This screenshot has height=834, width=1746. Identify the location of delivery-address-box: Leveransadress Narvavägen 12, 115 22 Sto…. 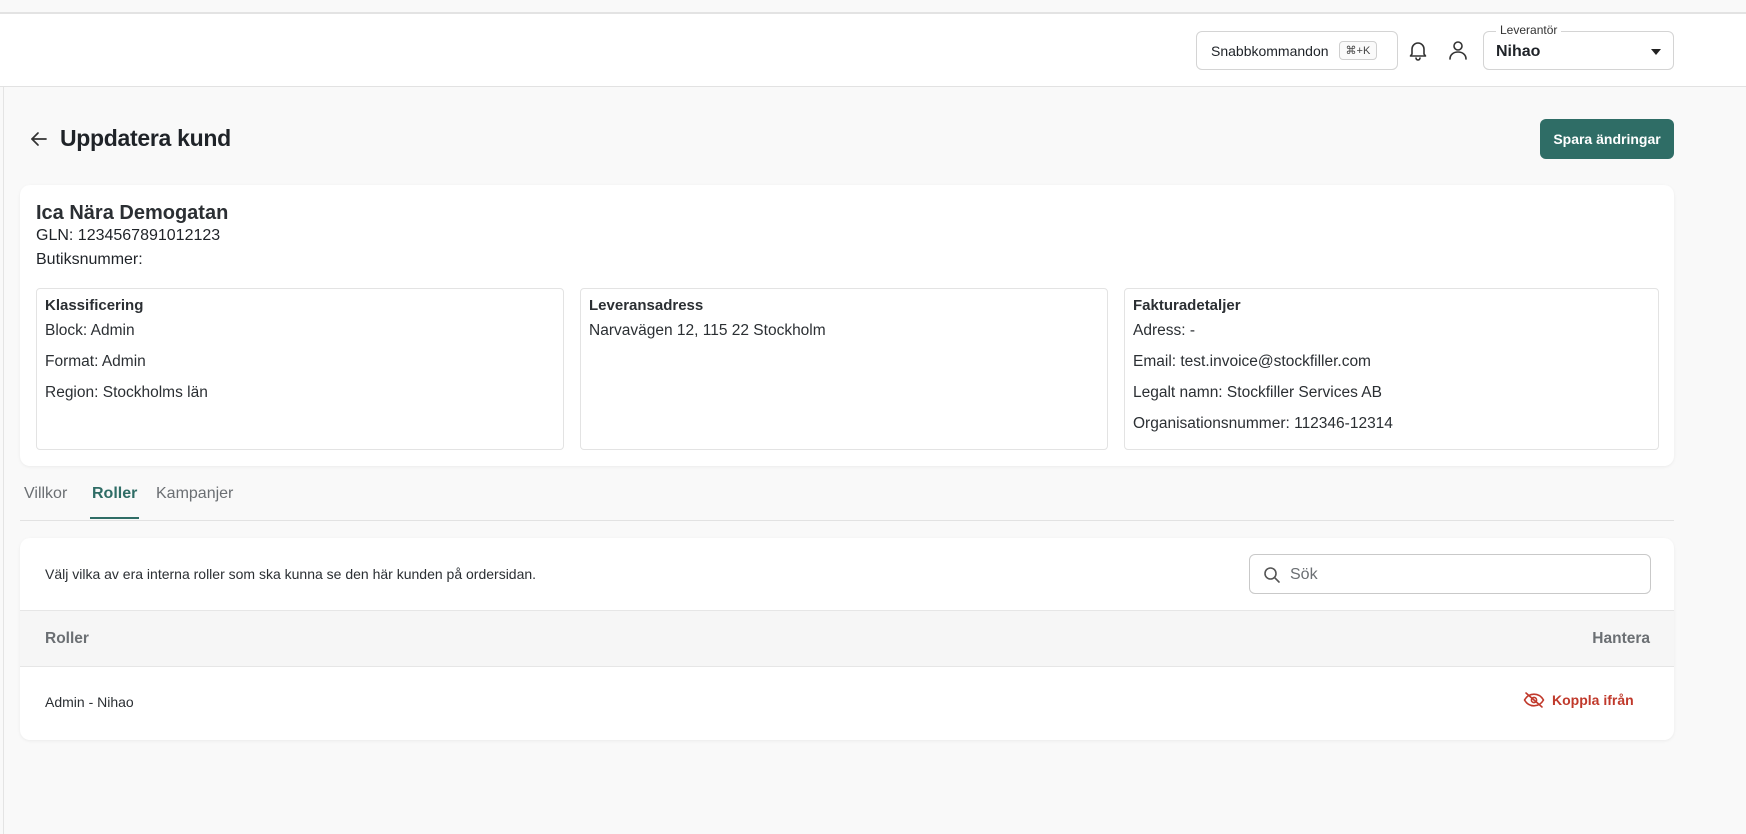
(844, 369).